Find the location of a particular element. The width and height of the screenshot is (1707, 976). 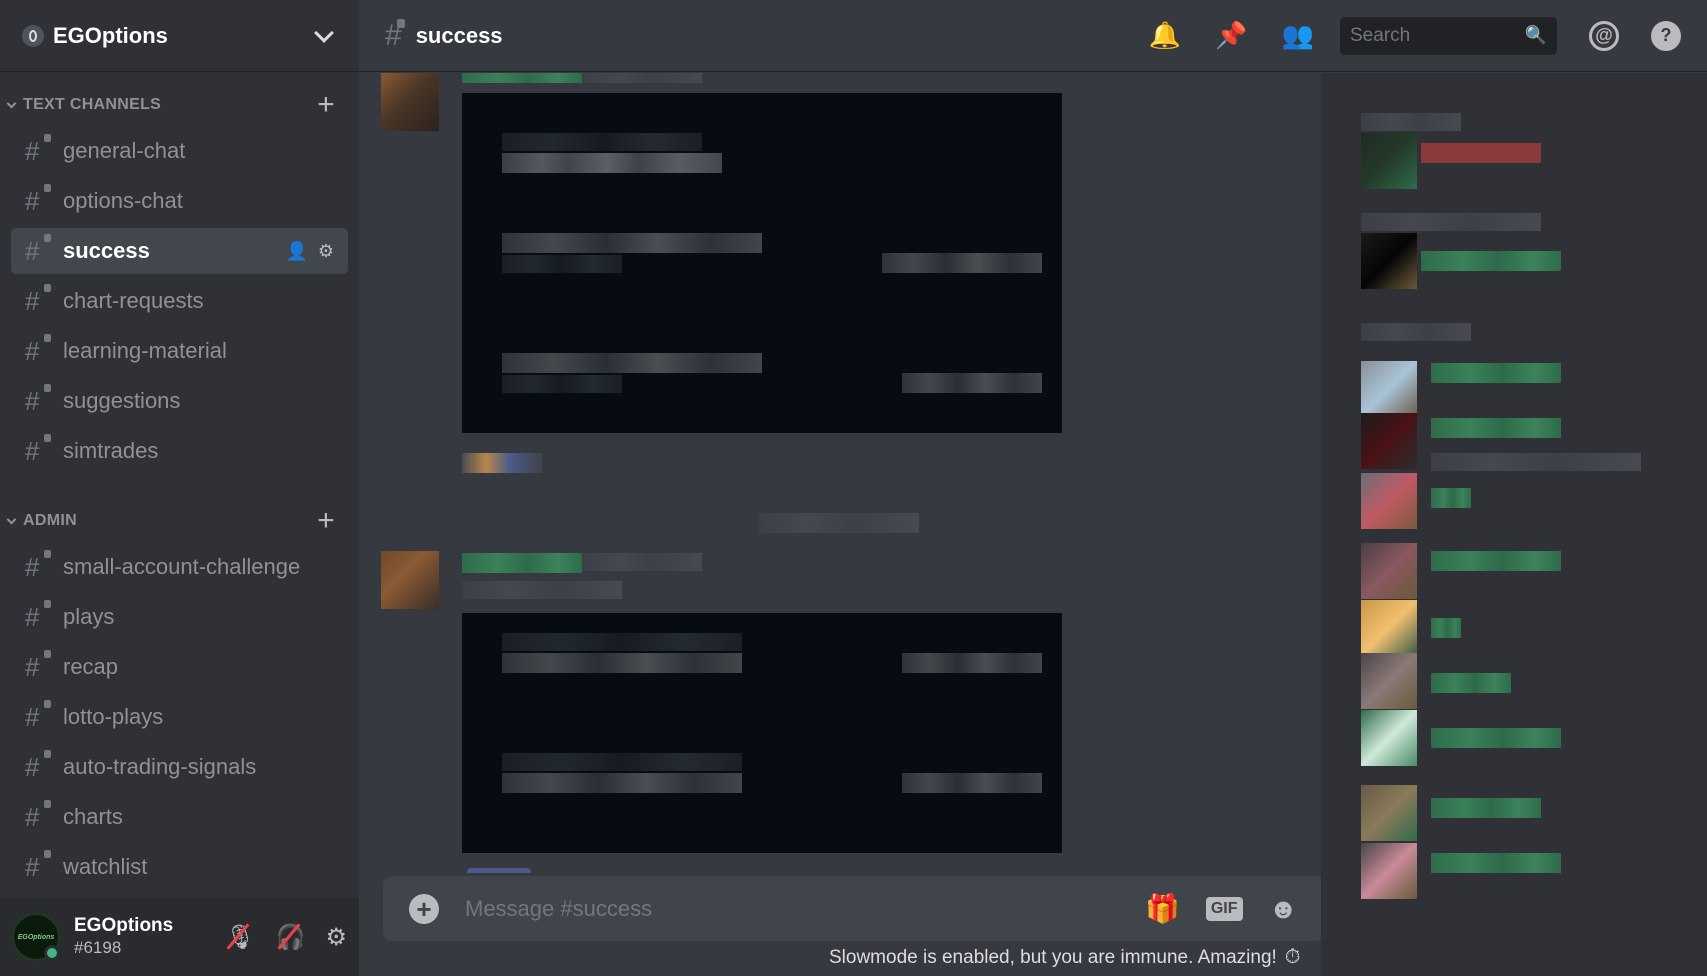

sidebar-item-small-account-challenge: # small-account-challenge is located at coordinates (179, 567).